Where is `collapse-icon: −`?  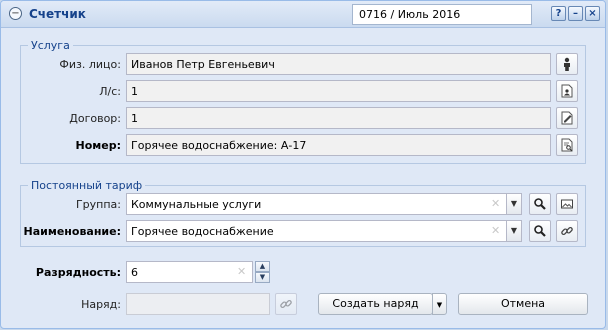
collapse-icon: − is located at coordinates (15, 13).